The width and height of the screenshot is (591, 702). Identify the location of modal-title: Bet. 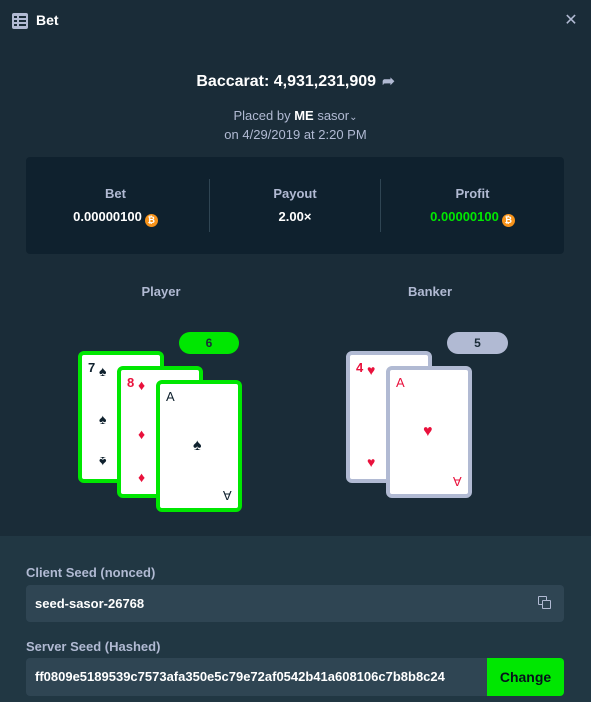
(47, 20).